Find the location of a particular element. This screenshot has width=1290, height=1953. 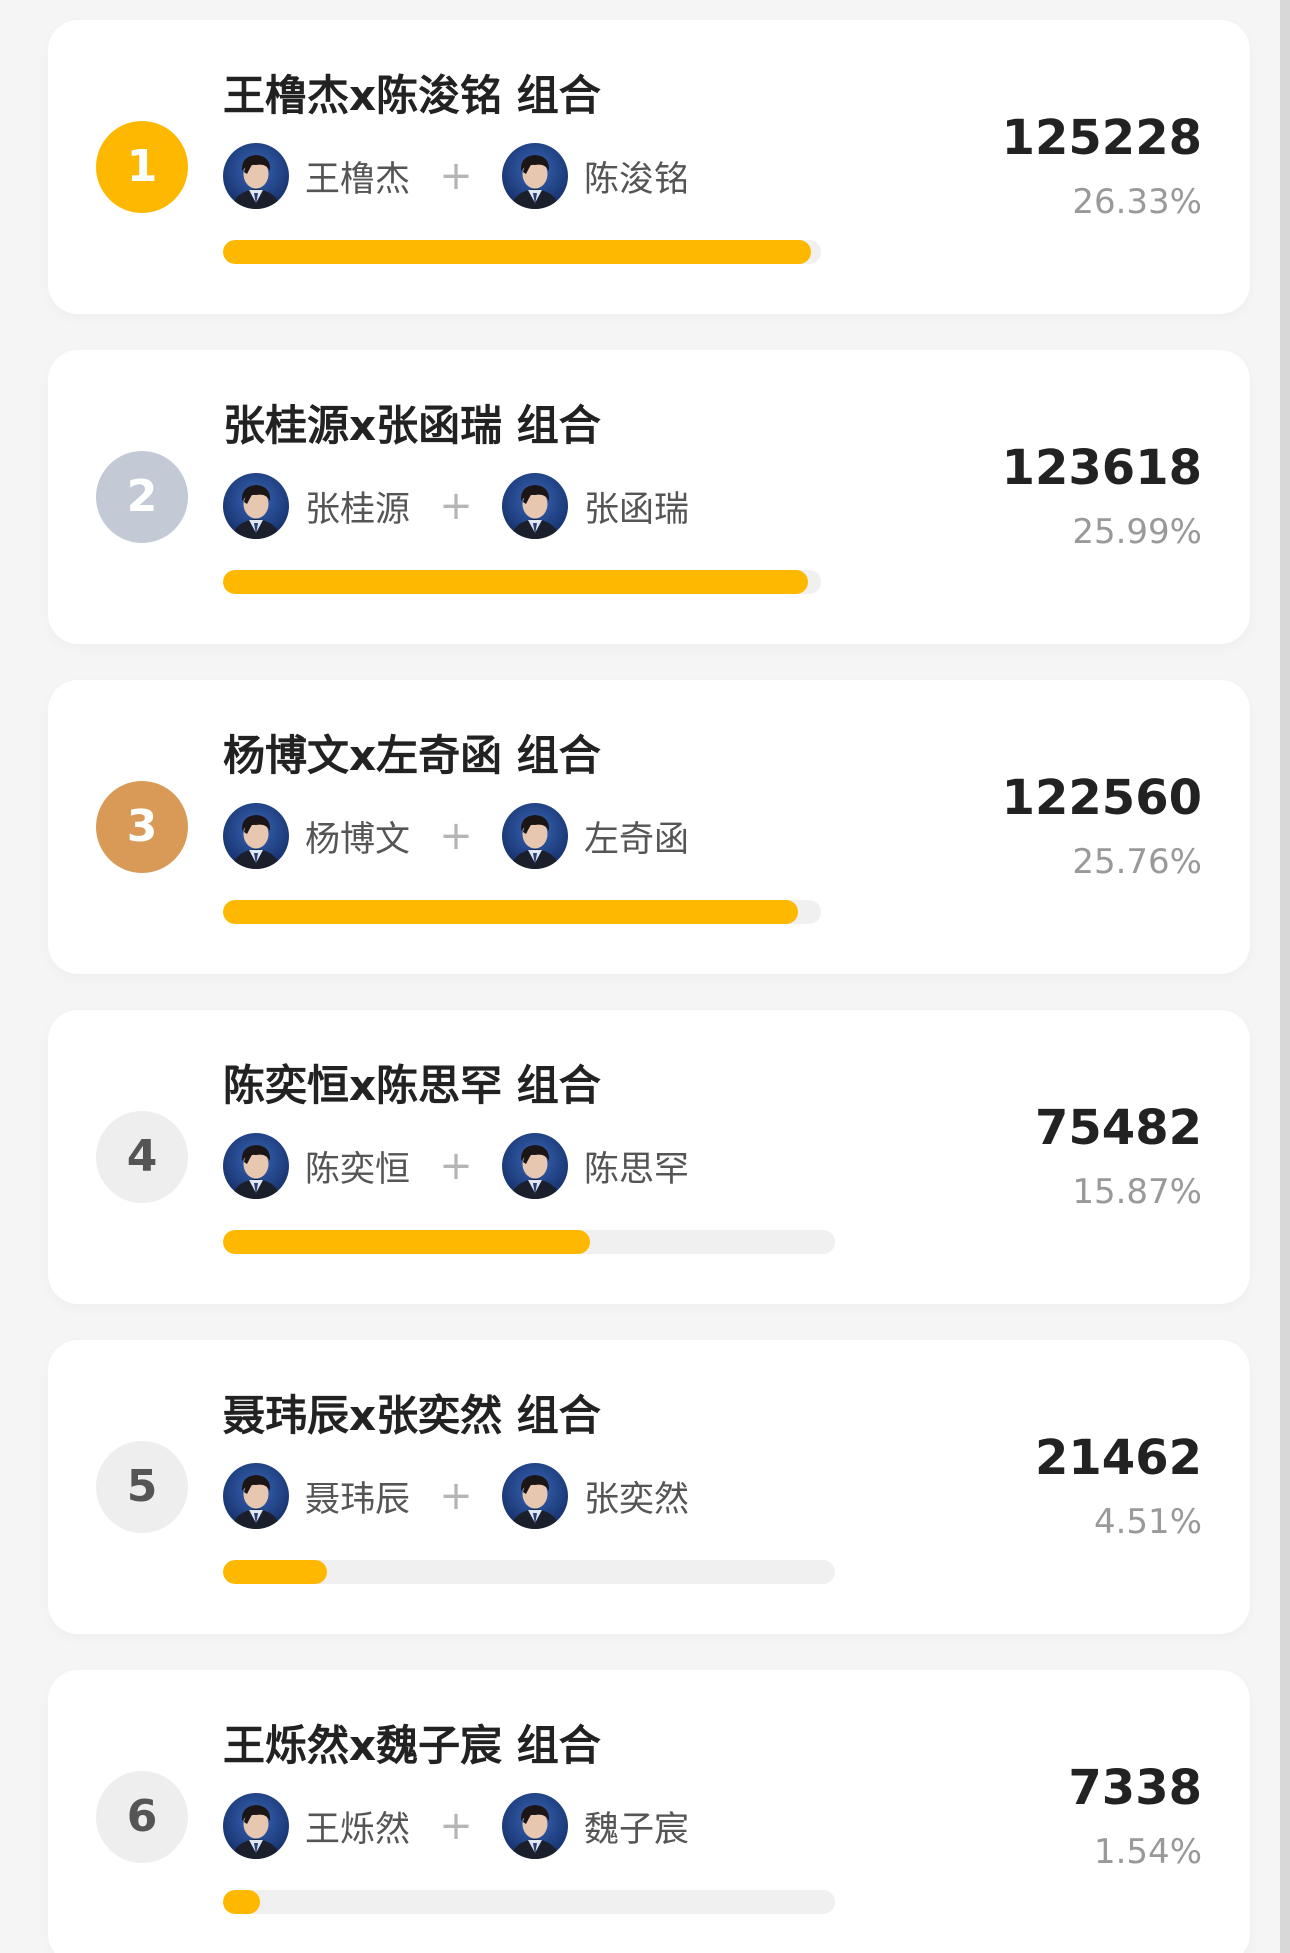

rank-badge: 1 is located at coordinates (142, 167).